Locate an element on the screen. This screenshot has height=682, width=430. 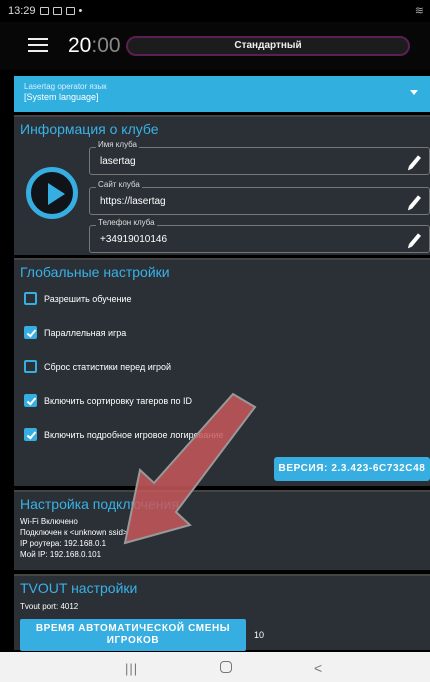
club-phone-value: +34919010146 is located at coordinates (134, 239).